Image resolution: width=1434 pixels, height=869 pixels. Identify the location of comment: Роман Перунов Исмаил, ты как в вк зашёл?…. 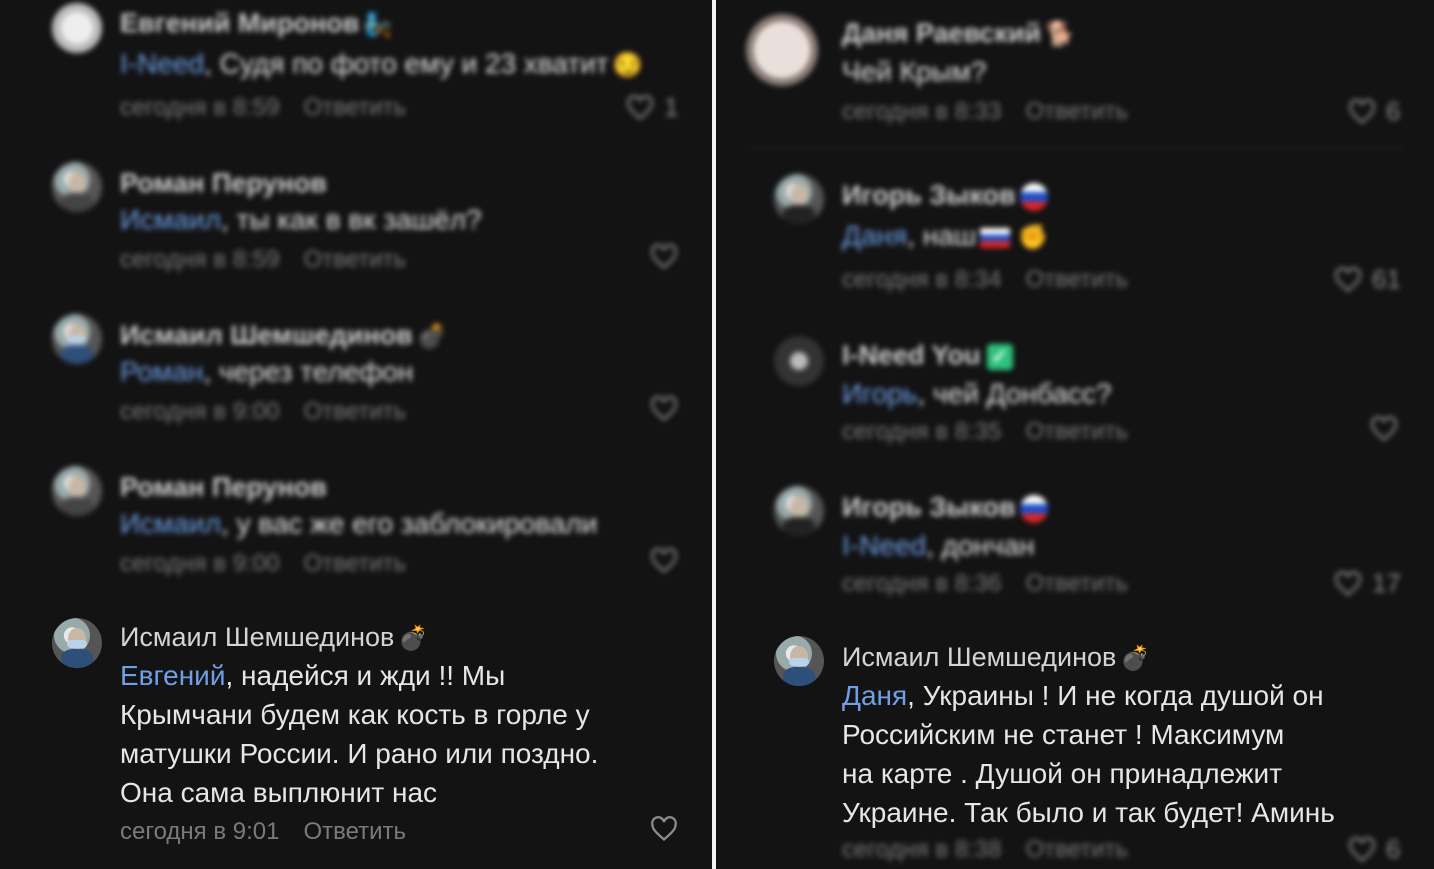
(356, 220).